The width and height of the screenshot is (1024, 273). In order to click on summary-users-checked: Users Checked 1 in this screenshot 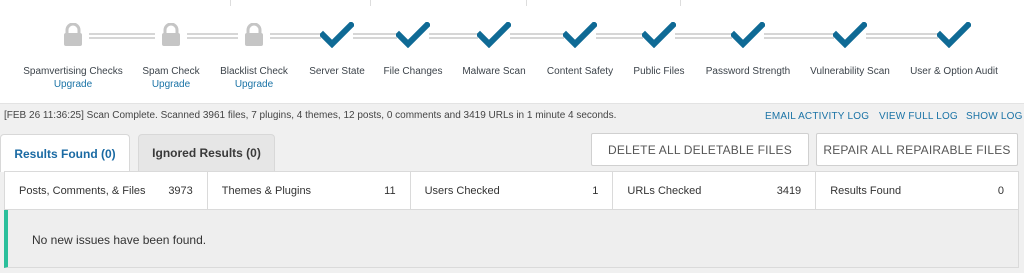, I will do `click(512, 190)`.